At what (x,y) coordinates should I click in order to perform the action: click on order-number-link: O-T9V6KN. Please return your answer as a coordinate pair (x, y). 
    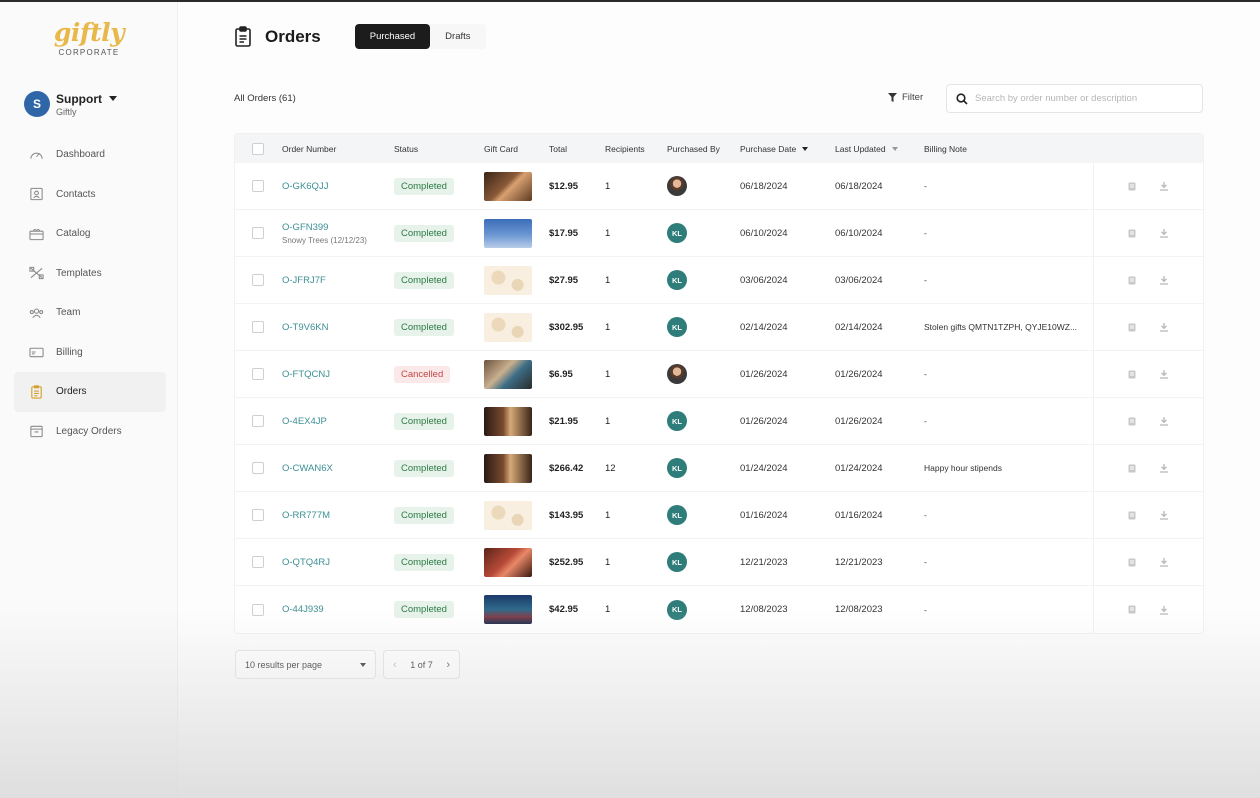
    Looking at the image, I should click on (305, 327).